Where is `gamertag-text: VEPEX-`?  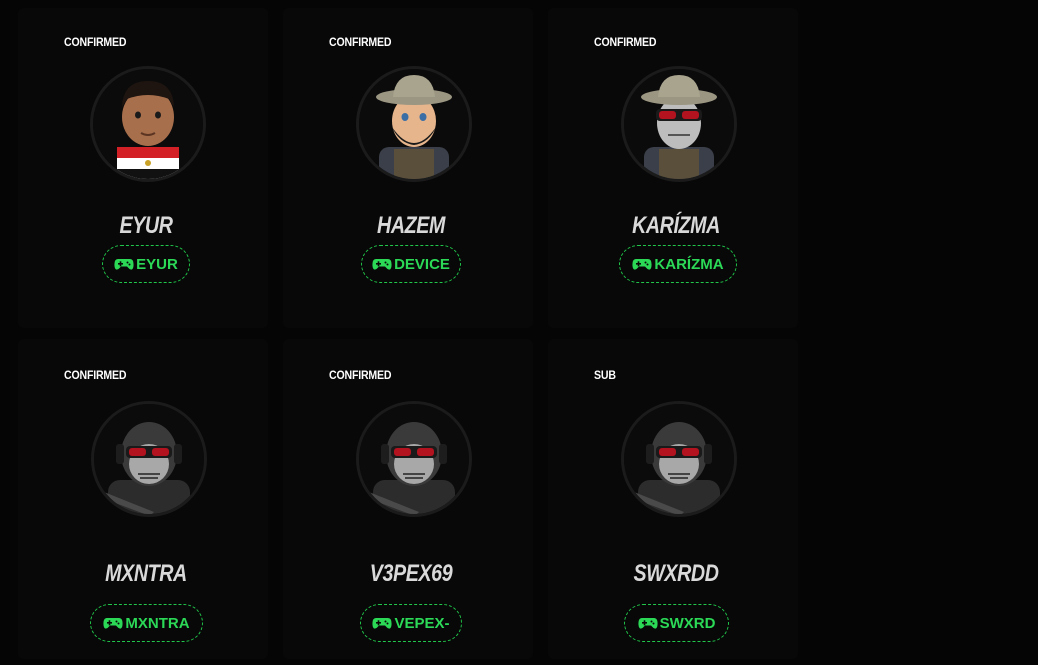 gamertag-text: VEPEX- is located at coordinates (422, 623).